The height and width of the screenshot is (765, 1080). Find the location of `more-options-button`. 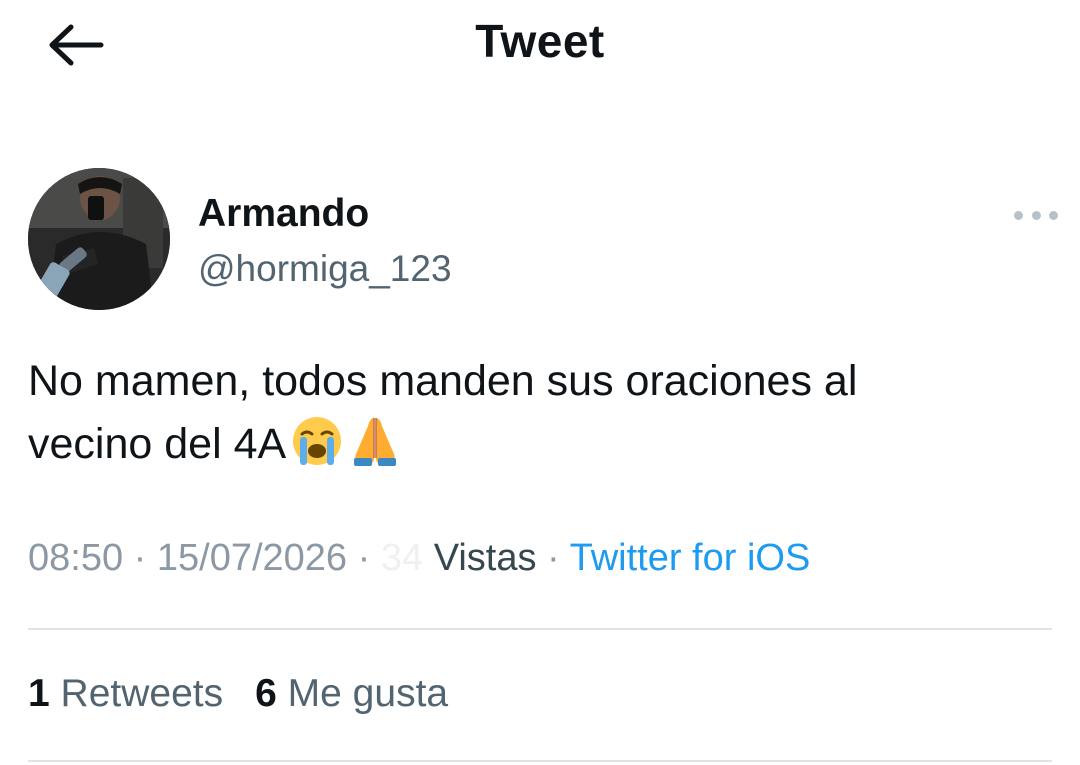

more-options-button is located at coordinates (1036, 215).